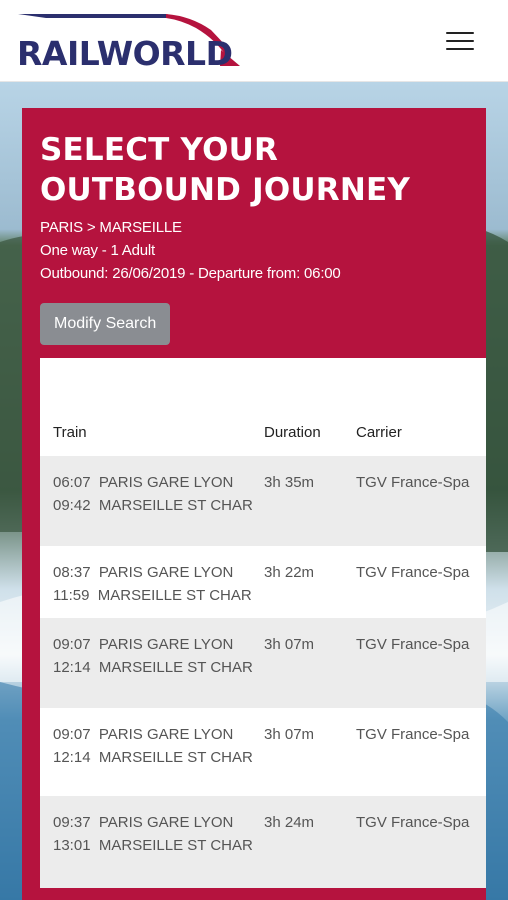 Image resolution: width=508 pixels, height=900 pixels. What do you see at coordinates (105, 324) in the screenshot?
I see `modify-search-button: Modify Search` at bounding box center [105, 324].